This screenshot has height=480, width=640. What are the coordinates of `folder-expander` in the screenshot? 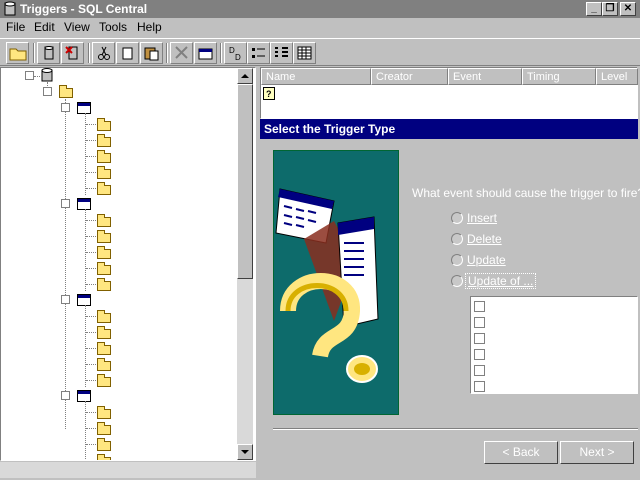 It's located at (47, 91).